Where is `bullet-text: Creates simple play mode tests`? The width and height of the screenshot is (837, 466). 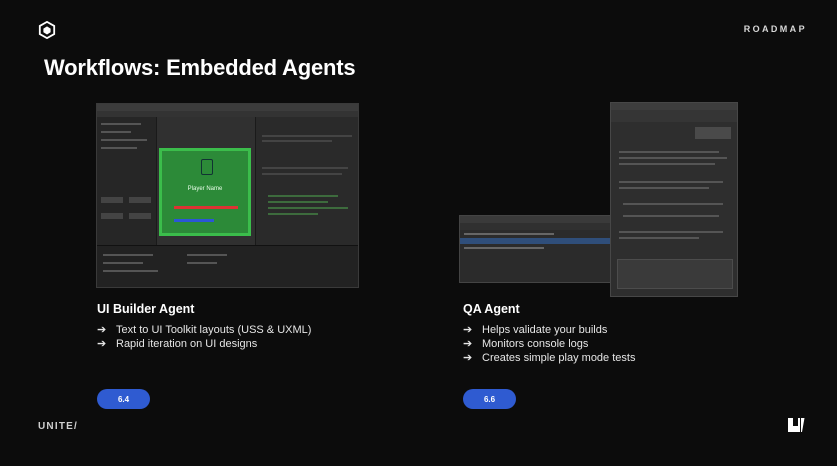
bullet-text: Creates simple play mode tests is located at coordinates (559, 358).